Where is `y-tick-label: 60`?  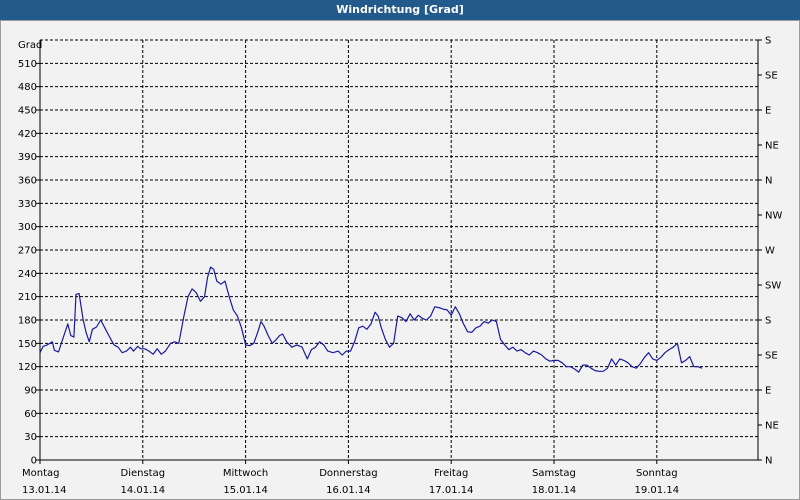
y-tick-label: 60 is located at coordinates (30, 414).